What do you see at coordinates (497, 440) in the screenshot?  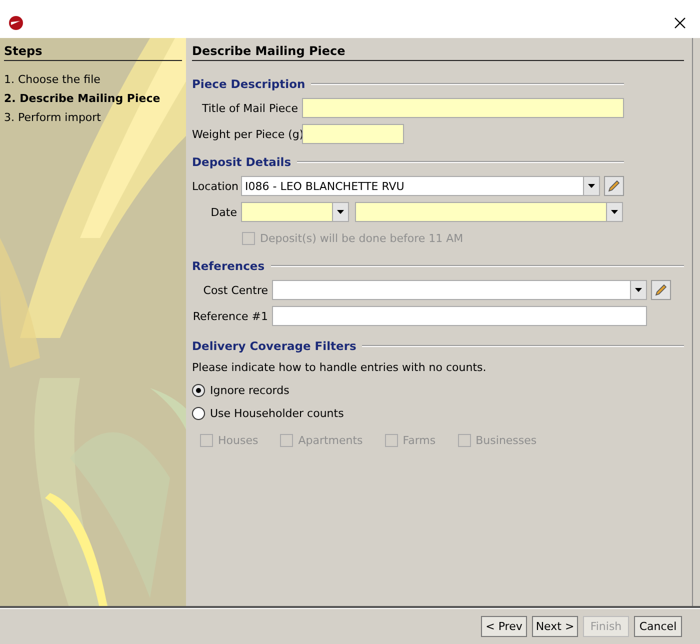 I see `checkbox: Businesses` at bounding box center [497, 440].